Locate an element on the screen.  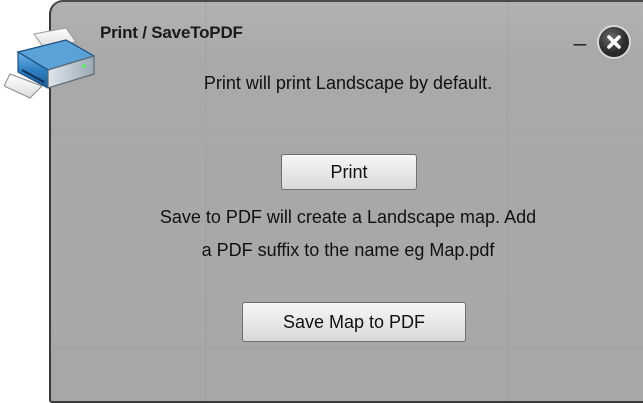
close-icon is located at coordinates (614, 42).